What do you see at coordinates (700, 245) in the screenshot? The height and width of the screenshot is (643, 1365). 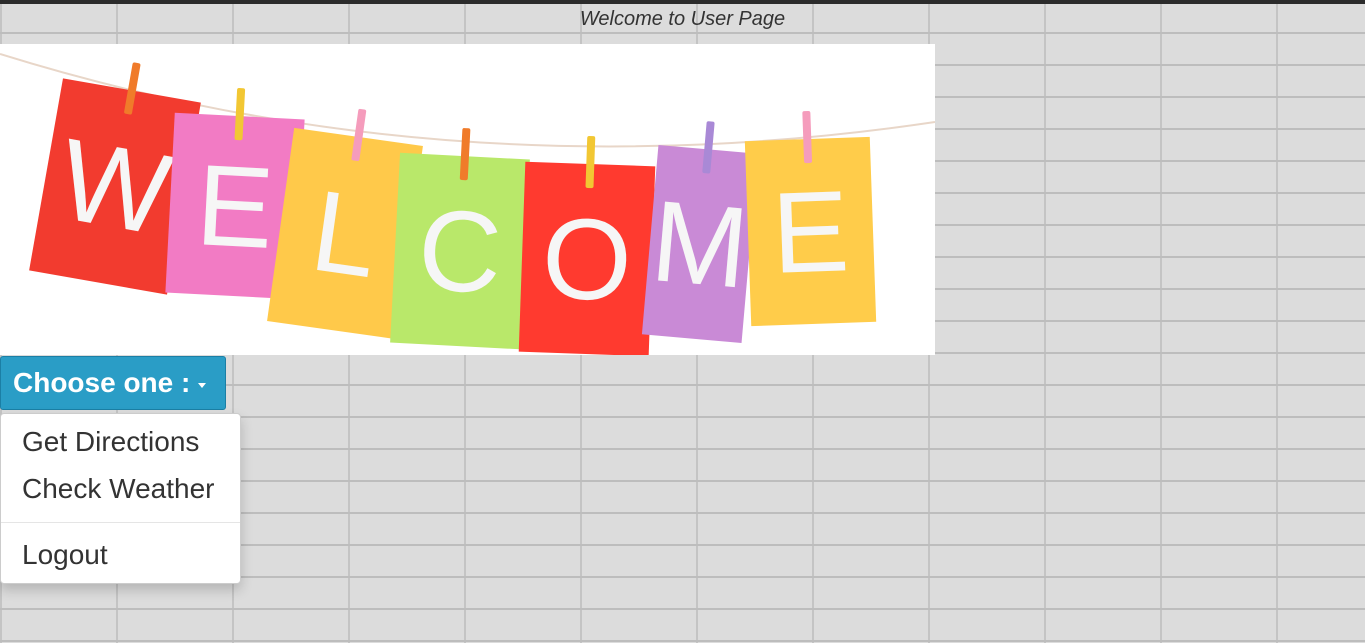 I see `banner-letter: M` at bounding box center [700, 245].